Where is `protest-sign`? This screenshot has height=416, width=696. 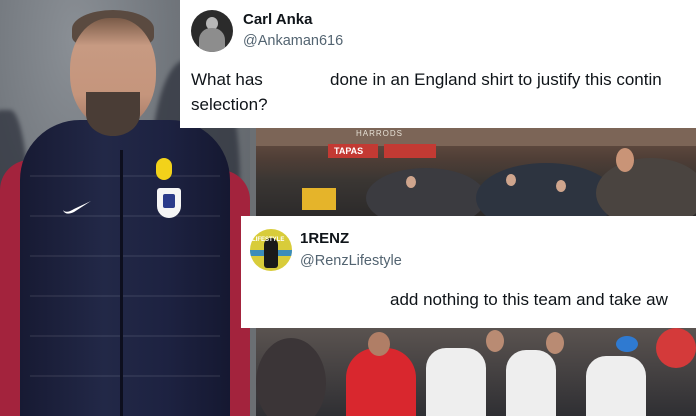 protest-sign is located at coordinates (319, 199).